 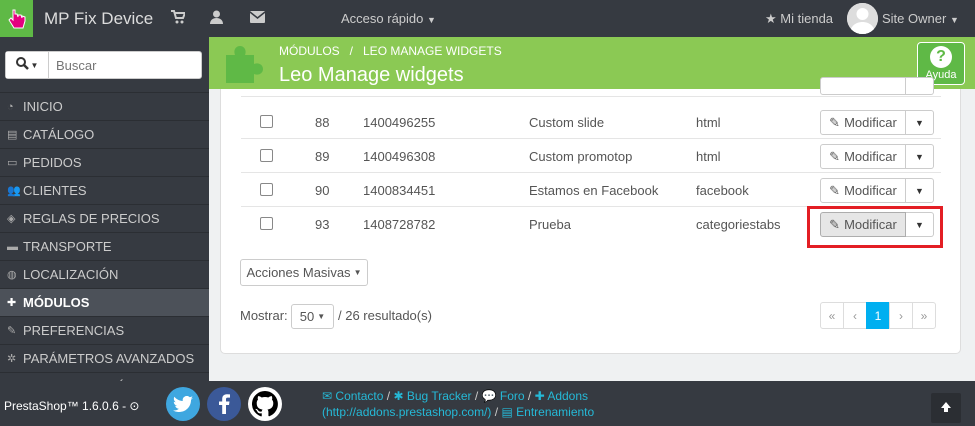 What do you see at coordinates (257, 18) in the screenshot?
I see `envelope-icon` at bounding box center [257, 18].